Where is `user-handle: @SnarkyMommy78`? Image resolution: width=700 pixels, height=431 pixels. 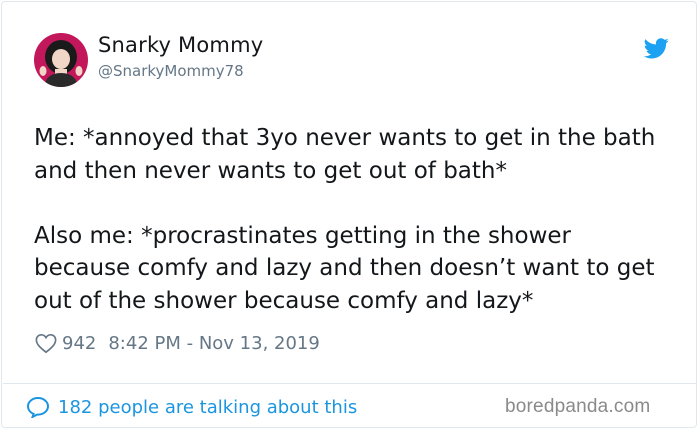 user-handle: @SnarkyMommy78 is located at coordinates (171, 71).